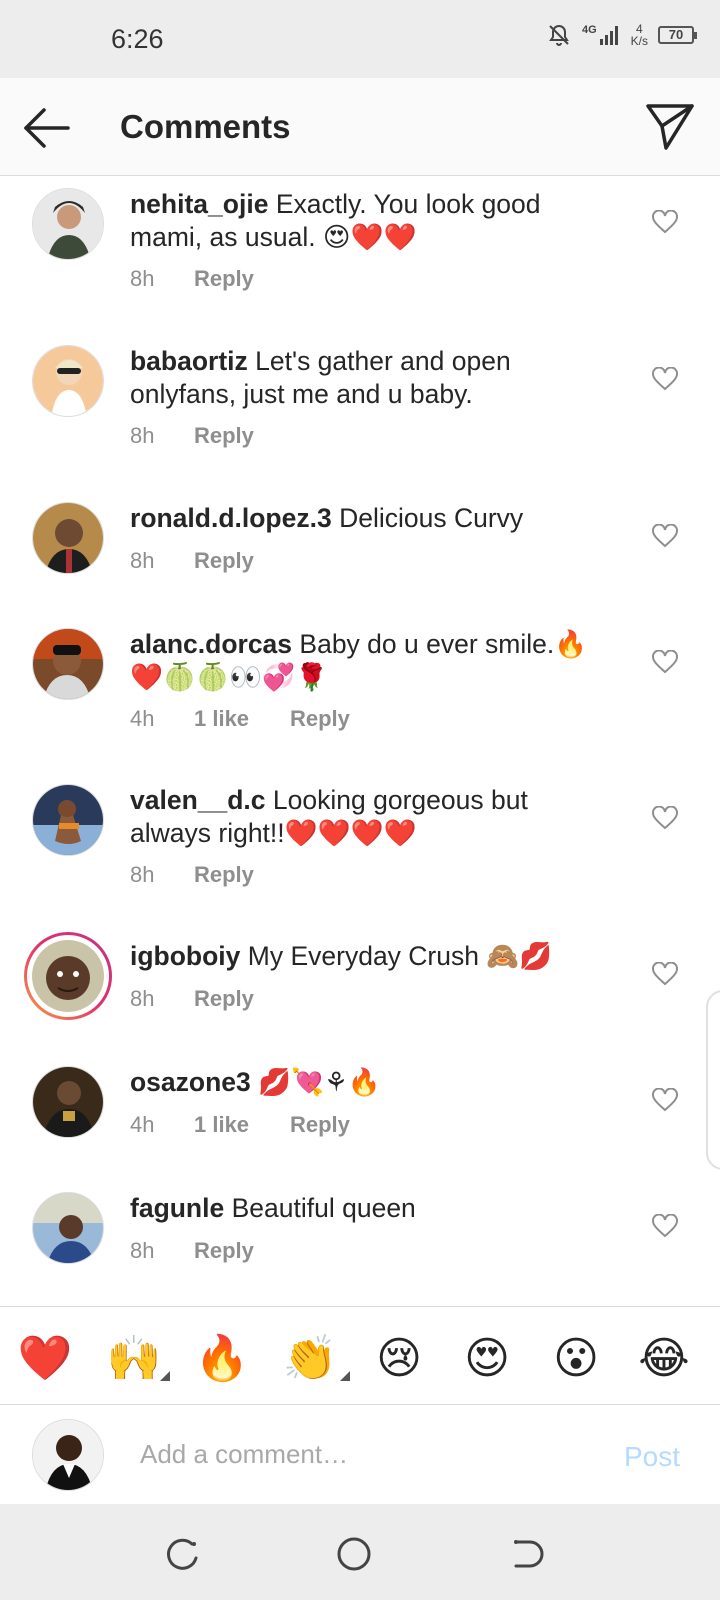  I want to click on comment-username: osazone3, so click(190, 1082).